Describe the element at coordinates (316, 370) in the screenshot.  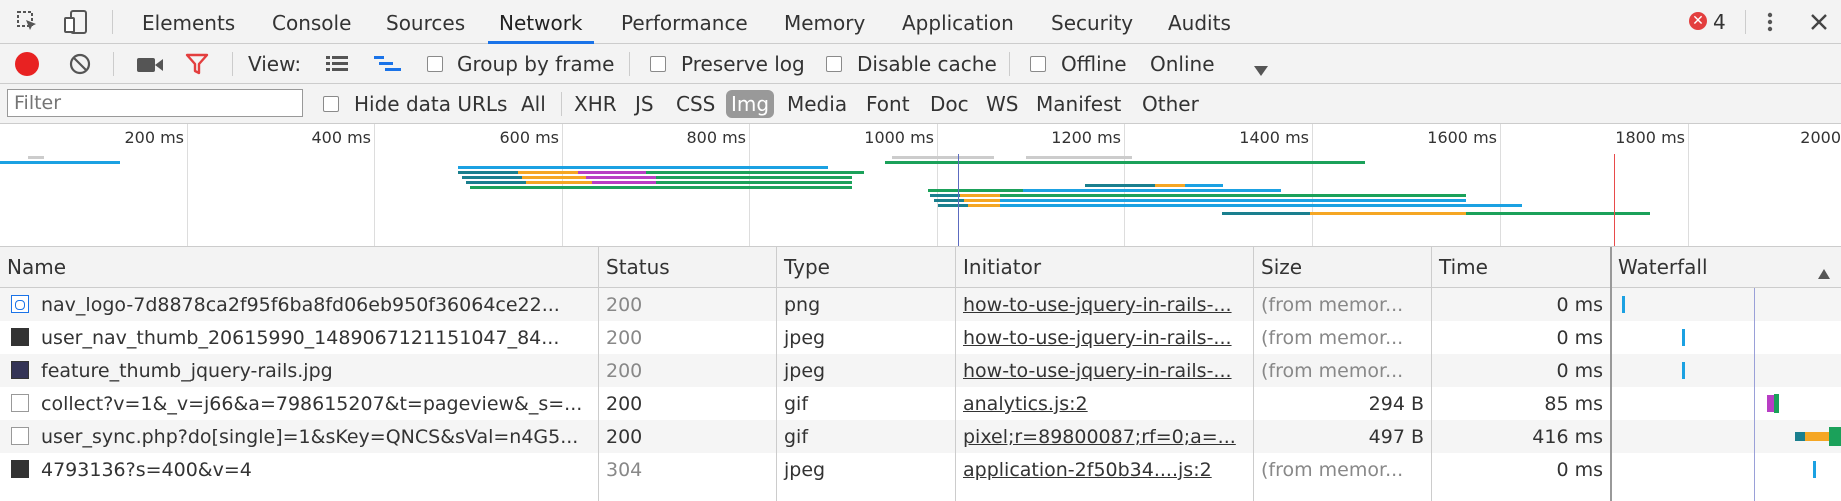
I see `request-name: feature_thumb_jquery-rails.jpg` at that location.